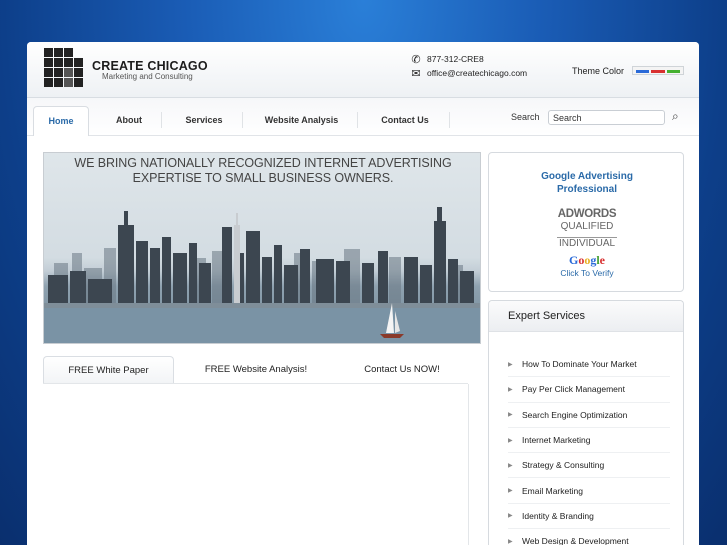  What do you see at coordinates (589, 491) in the screenshot?
I see `service-item: ▶ Email Marketing` at bounding box center [589, 491].